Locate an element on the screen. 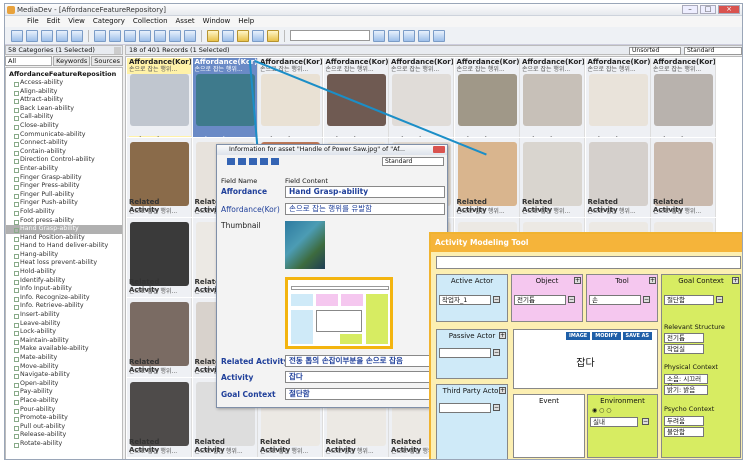 The height and width of the screenshot is (462, 745). tree-item: Navigate-ability is located at coordinates (64, 375).